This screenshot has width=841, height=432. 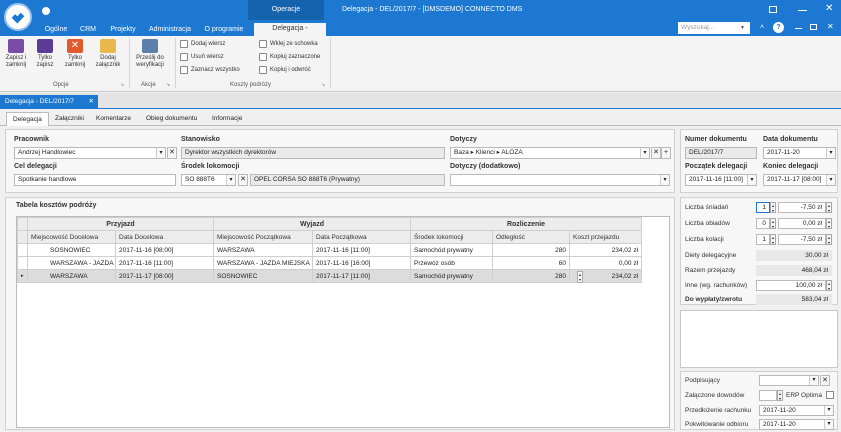 I want to click on close-only-button: ✕ Tylko zamknij, so click(x=75, y=54).